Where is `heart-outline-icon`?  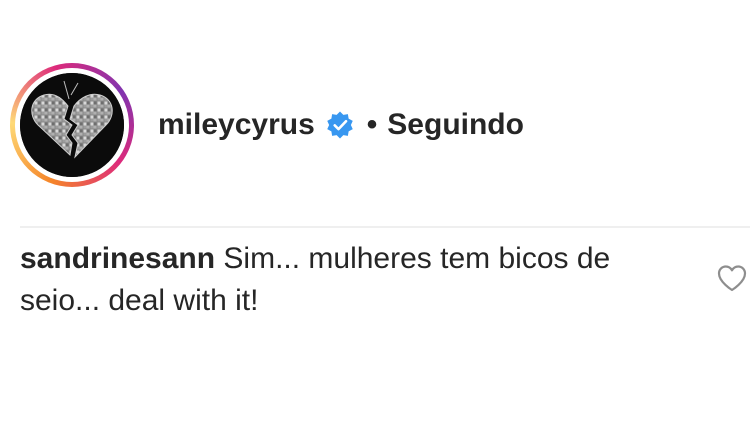 heart-outline-icon is located at coordinates (732, 278).